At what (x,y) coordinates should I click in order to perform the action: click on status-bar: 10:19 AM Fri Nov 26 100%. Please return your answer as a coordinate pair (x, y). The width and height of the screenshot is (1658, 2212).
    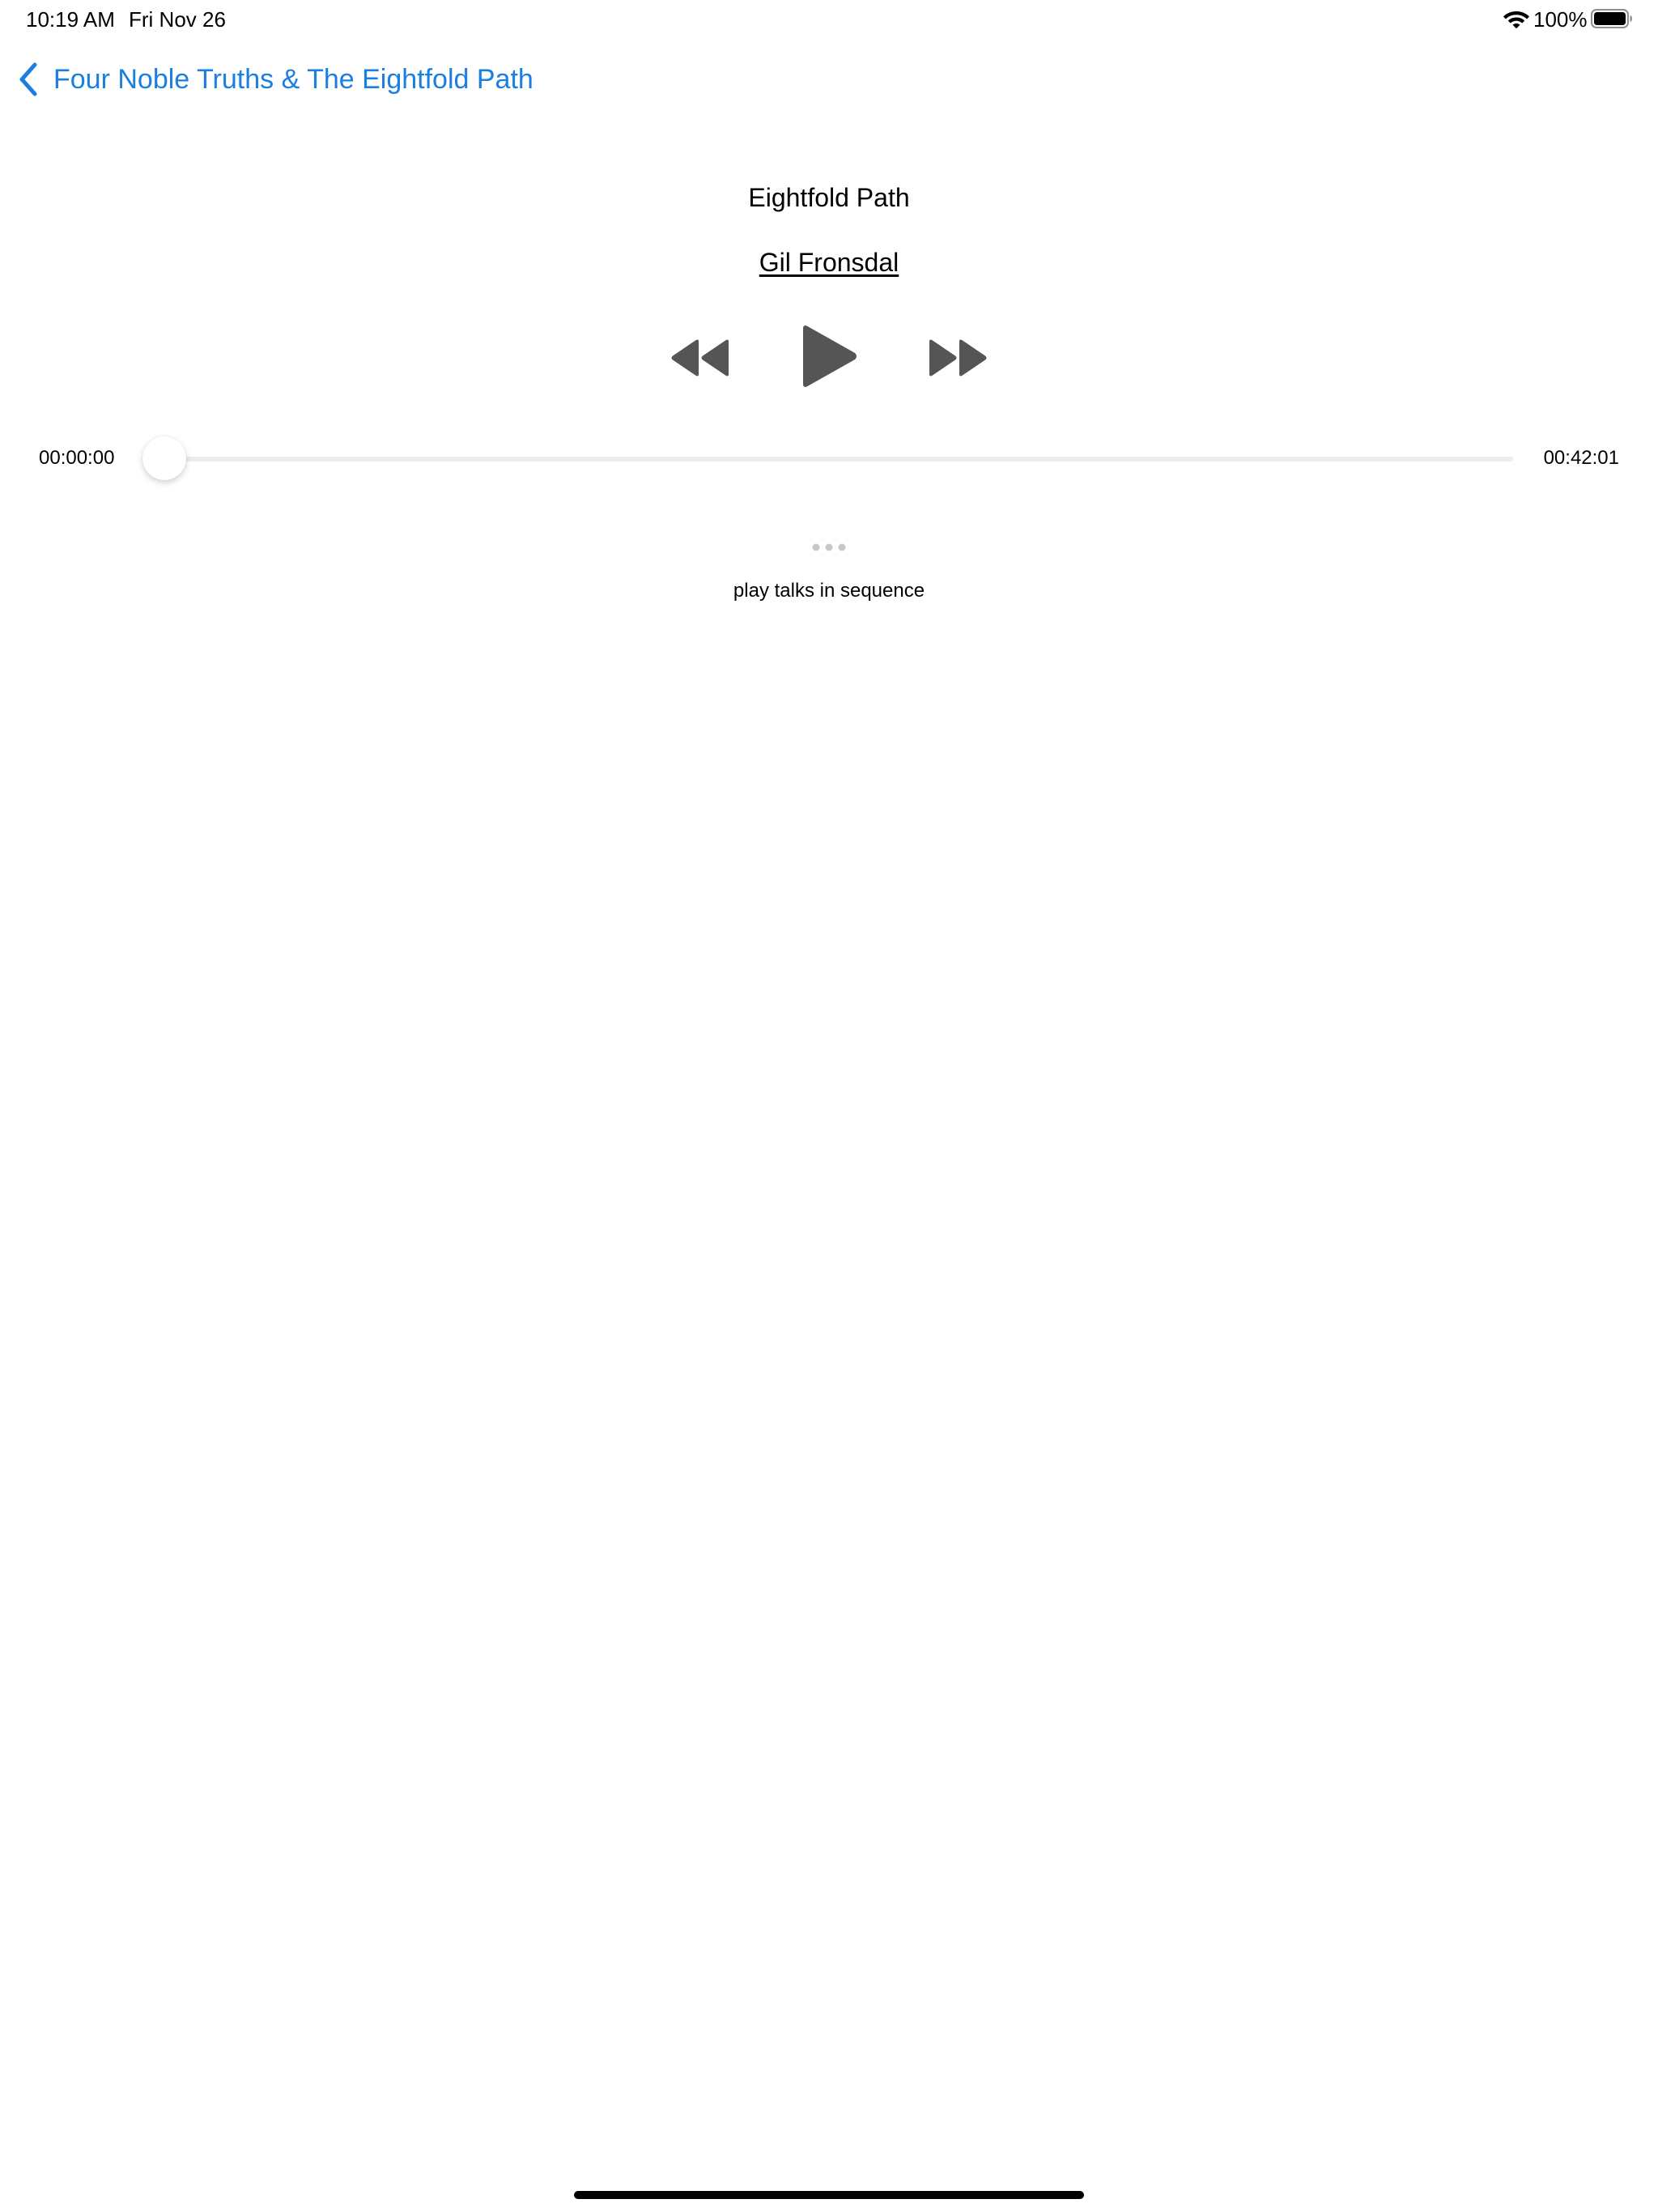
    Looking at the image, I should click on (829, 19).